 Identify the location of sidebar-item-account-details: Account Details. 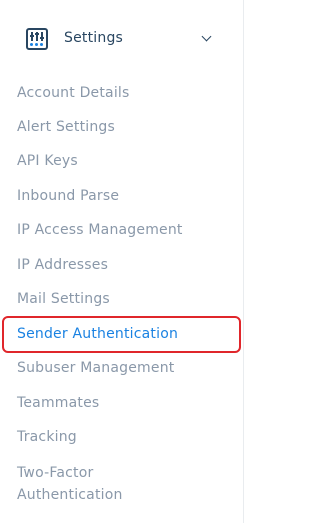
(73, 93).